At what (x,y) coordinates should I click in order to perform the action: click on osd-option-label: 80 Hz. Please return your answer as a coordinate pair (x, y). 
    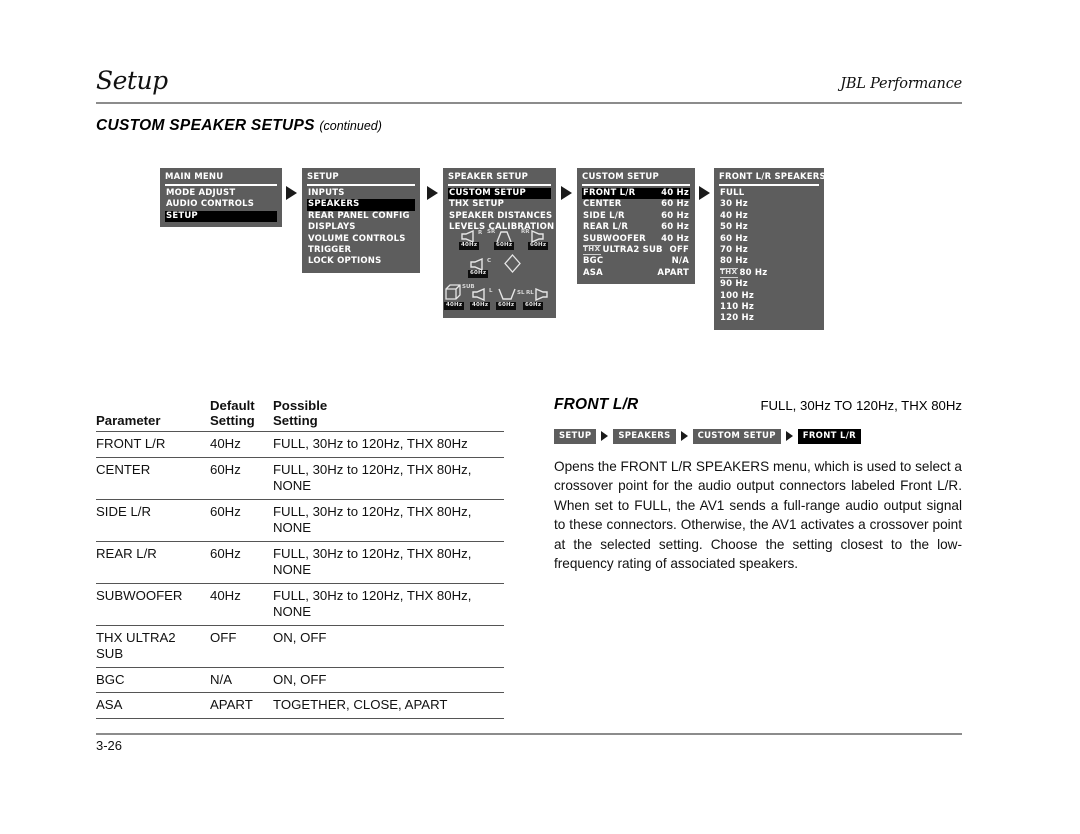
    Looking at the image, I should click on (753, 272).